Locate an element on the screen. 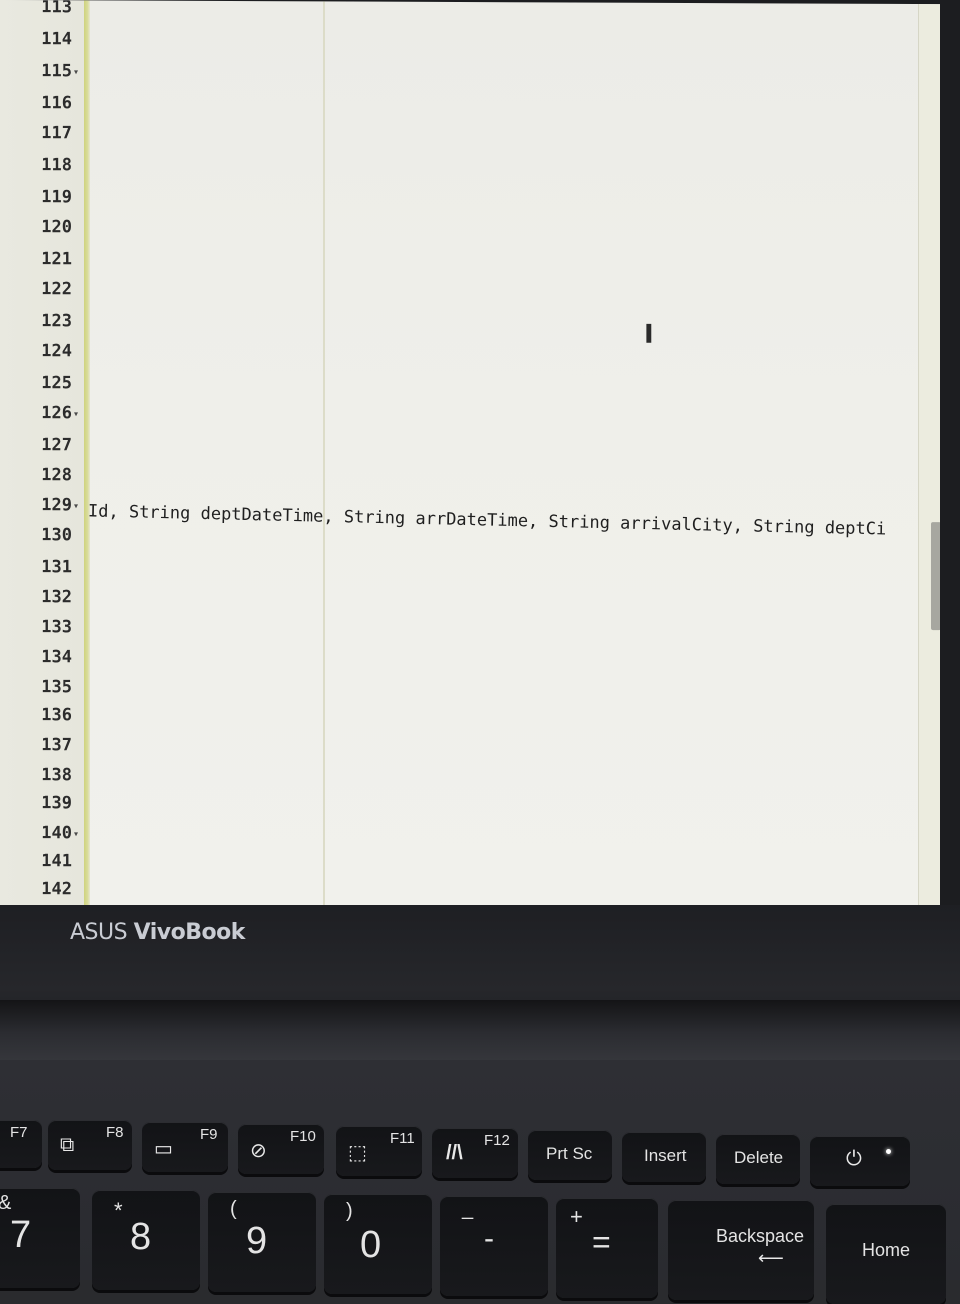  line-number: 127 is located at coordinates (56, 445).